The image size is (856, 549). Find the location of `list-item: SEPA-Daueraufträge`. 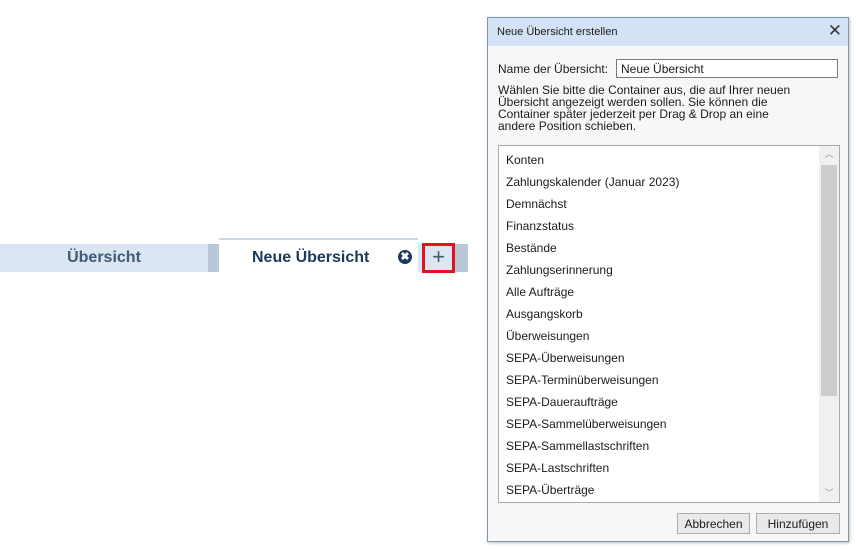

list-item: SEPA-Daueraufträge is located at coordinates (659, 402).